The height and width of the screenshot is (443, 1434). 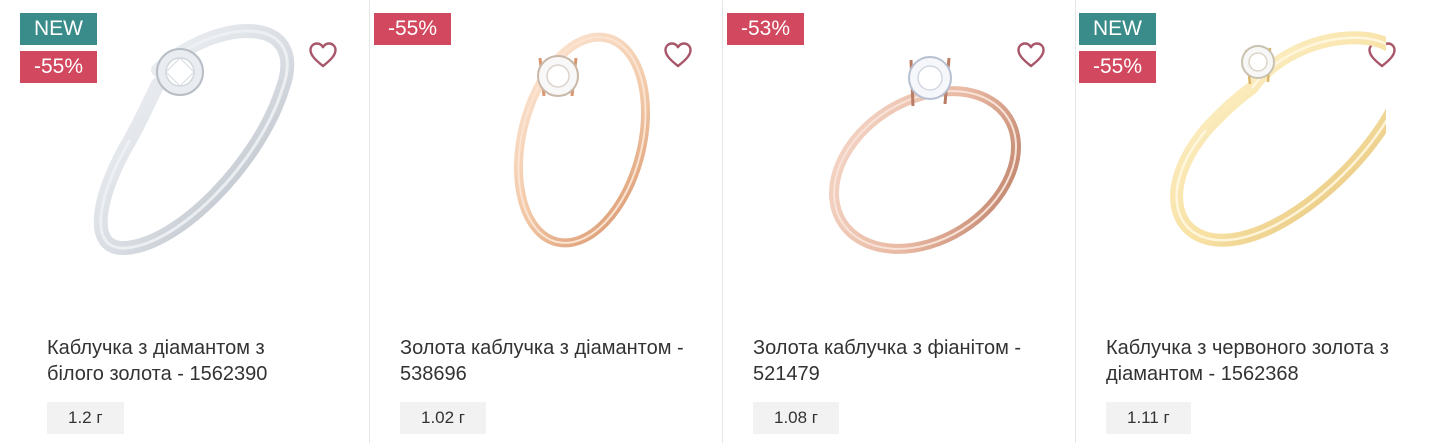 What do you see at coordinates (1148, 418) in the screenshot?
I see `weight-label: 1.11 г` at bounding box center [1148, 418].